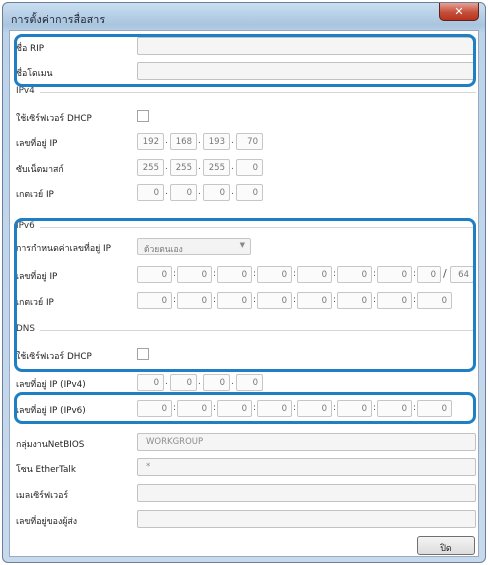 The image size is (488, 565). I want to click on close-icon: ✕, so click(459, 12).